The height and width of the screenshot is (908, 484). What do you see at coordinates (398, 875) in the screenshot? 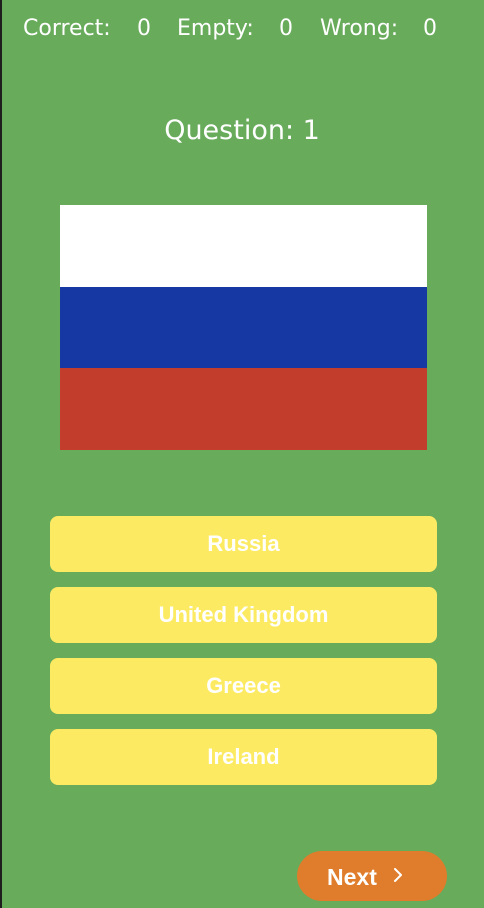
I see `chevron-right-icon` at bounding box center [398, 875].